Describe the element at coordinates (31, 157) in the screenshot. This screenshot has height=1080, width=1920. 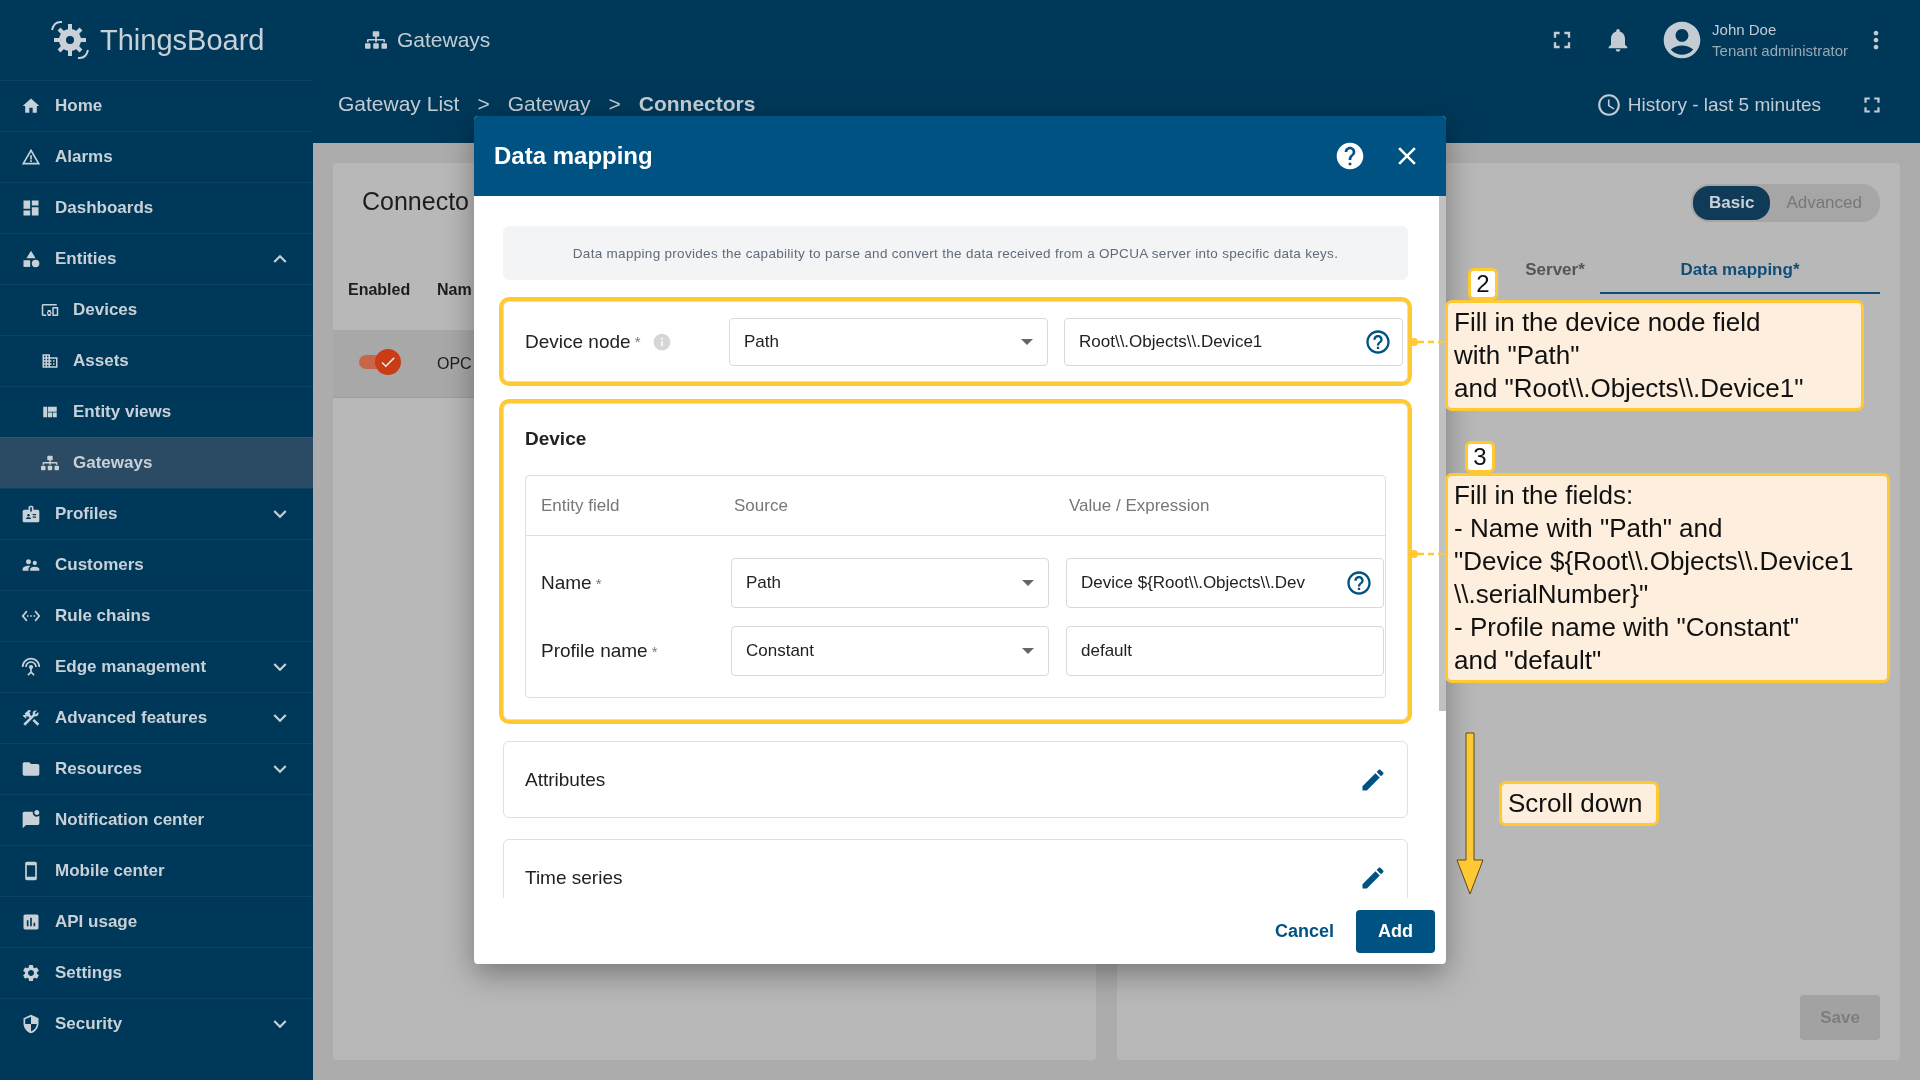
I see `warning-icon` at that location.